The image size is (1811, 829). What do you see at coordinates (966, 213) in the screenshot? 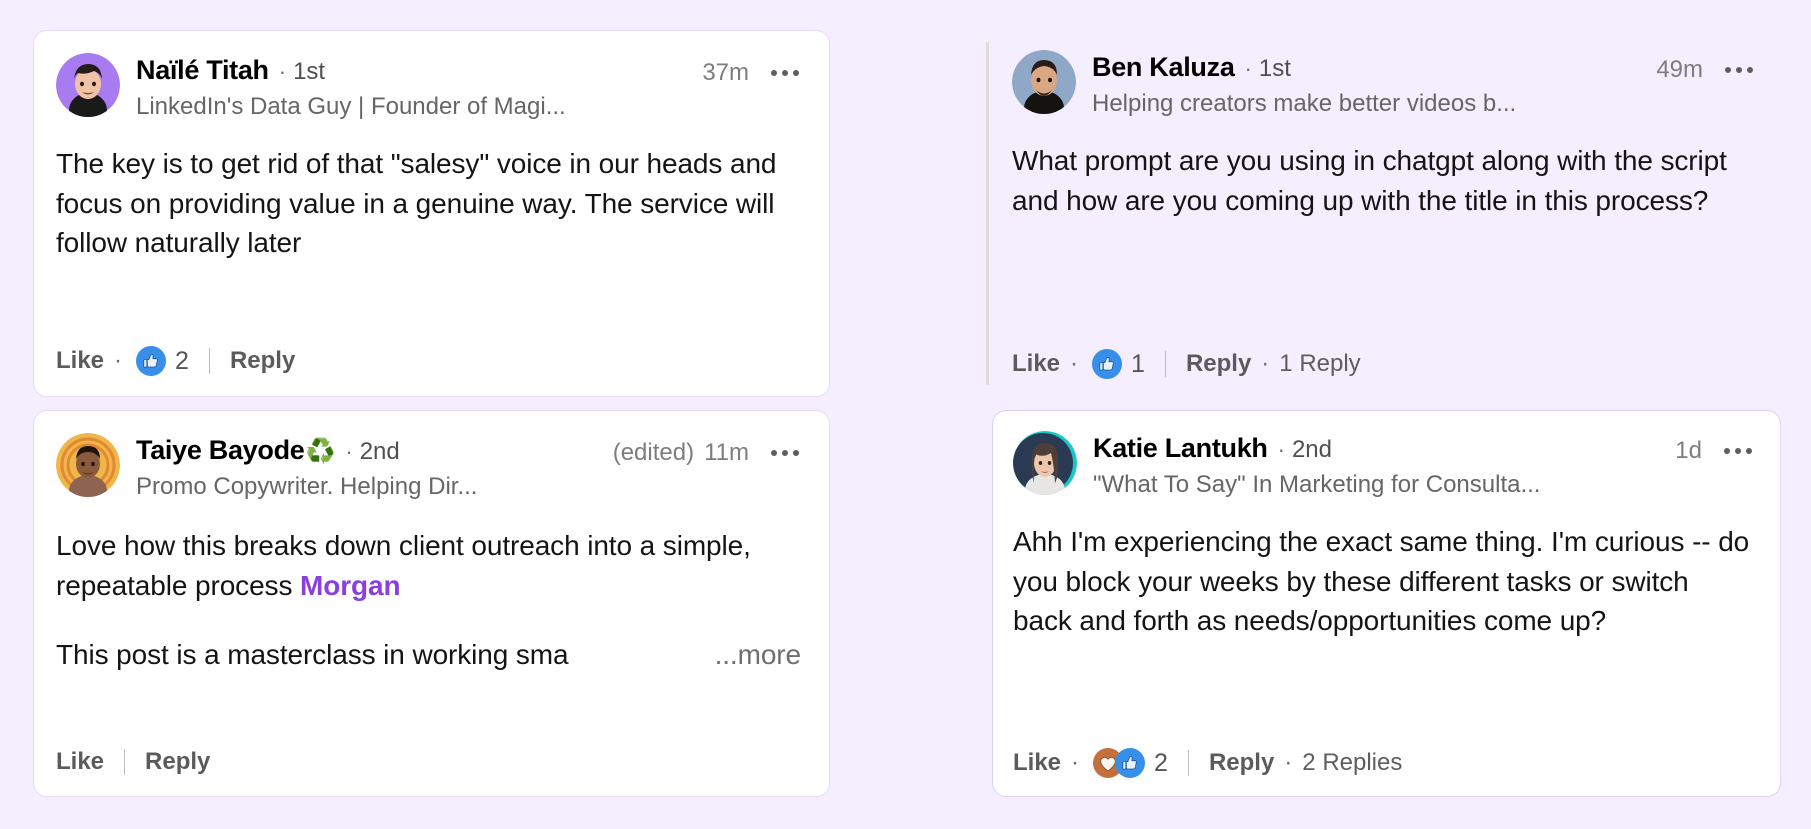
I see `thread-rail-column` at bounding box center [966, 213].